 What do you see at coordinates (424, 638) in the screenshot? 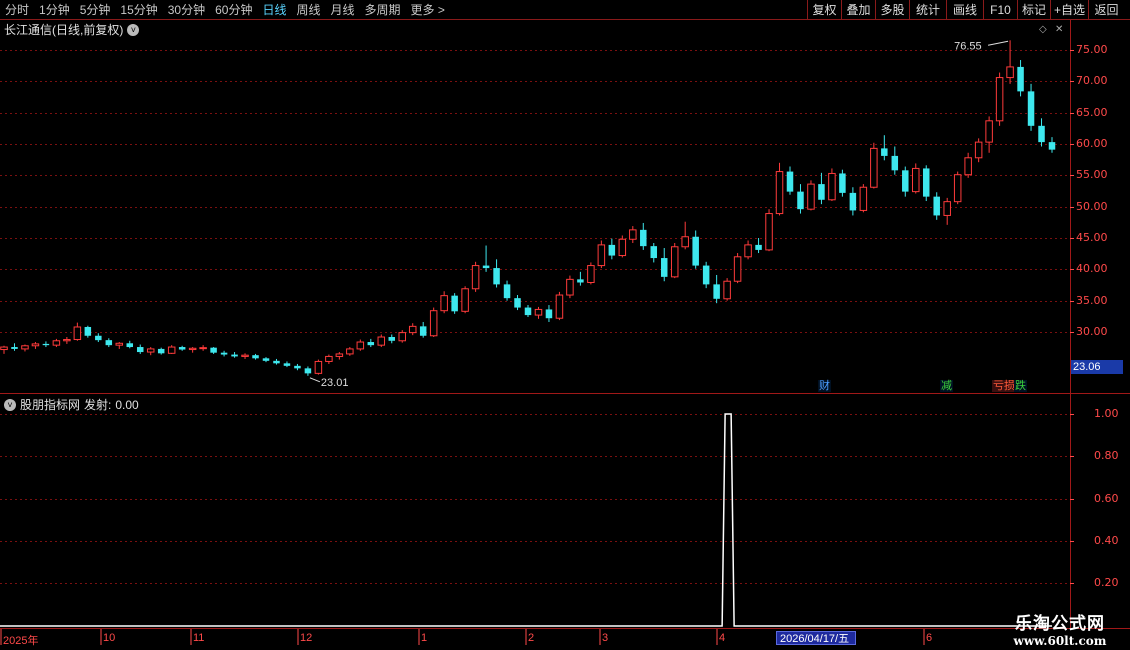
I see `time-axis-label: 1` at bounding box center [424, 638].